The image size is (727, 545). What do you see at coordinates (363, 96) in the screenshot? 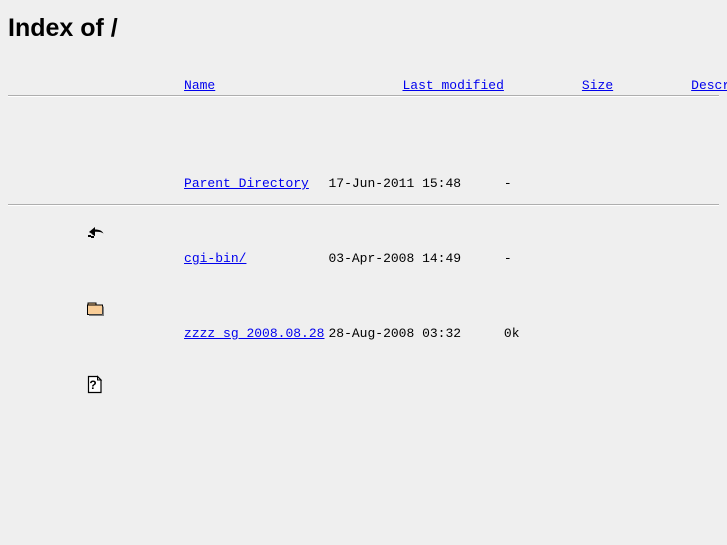
I see `header-divider` at bounding box center [363, 96].